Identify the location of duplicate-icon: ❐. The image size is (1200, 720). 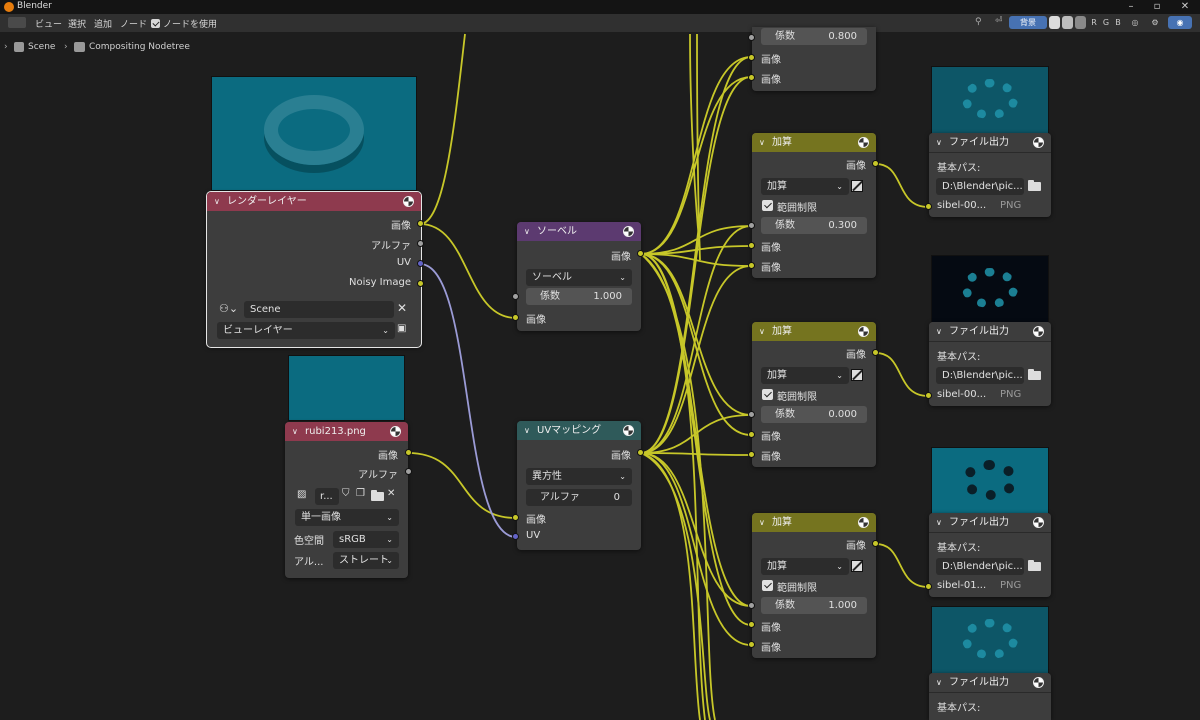
(360, 493).